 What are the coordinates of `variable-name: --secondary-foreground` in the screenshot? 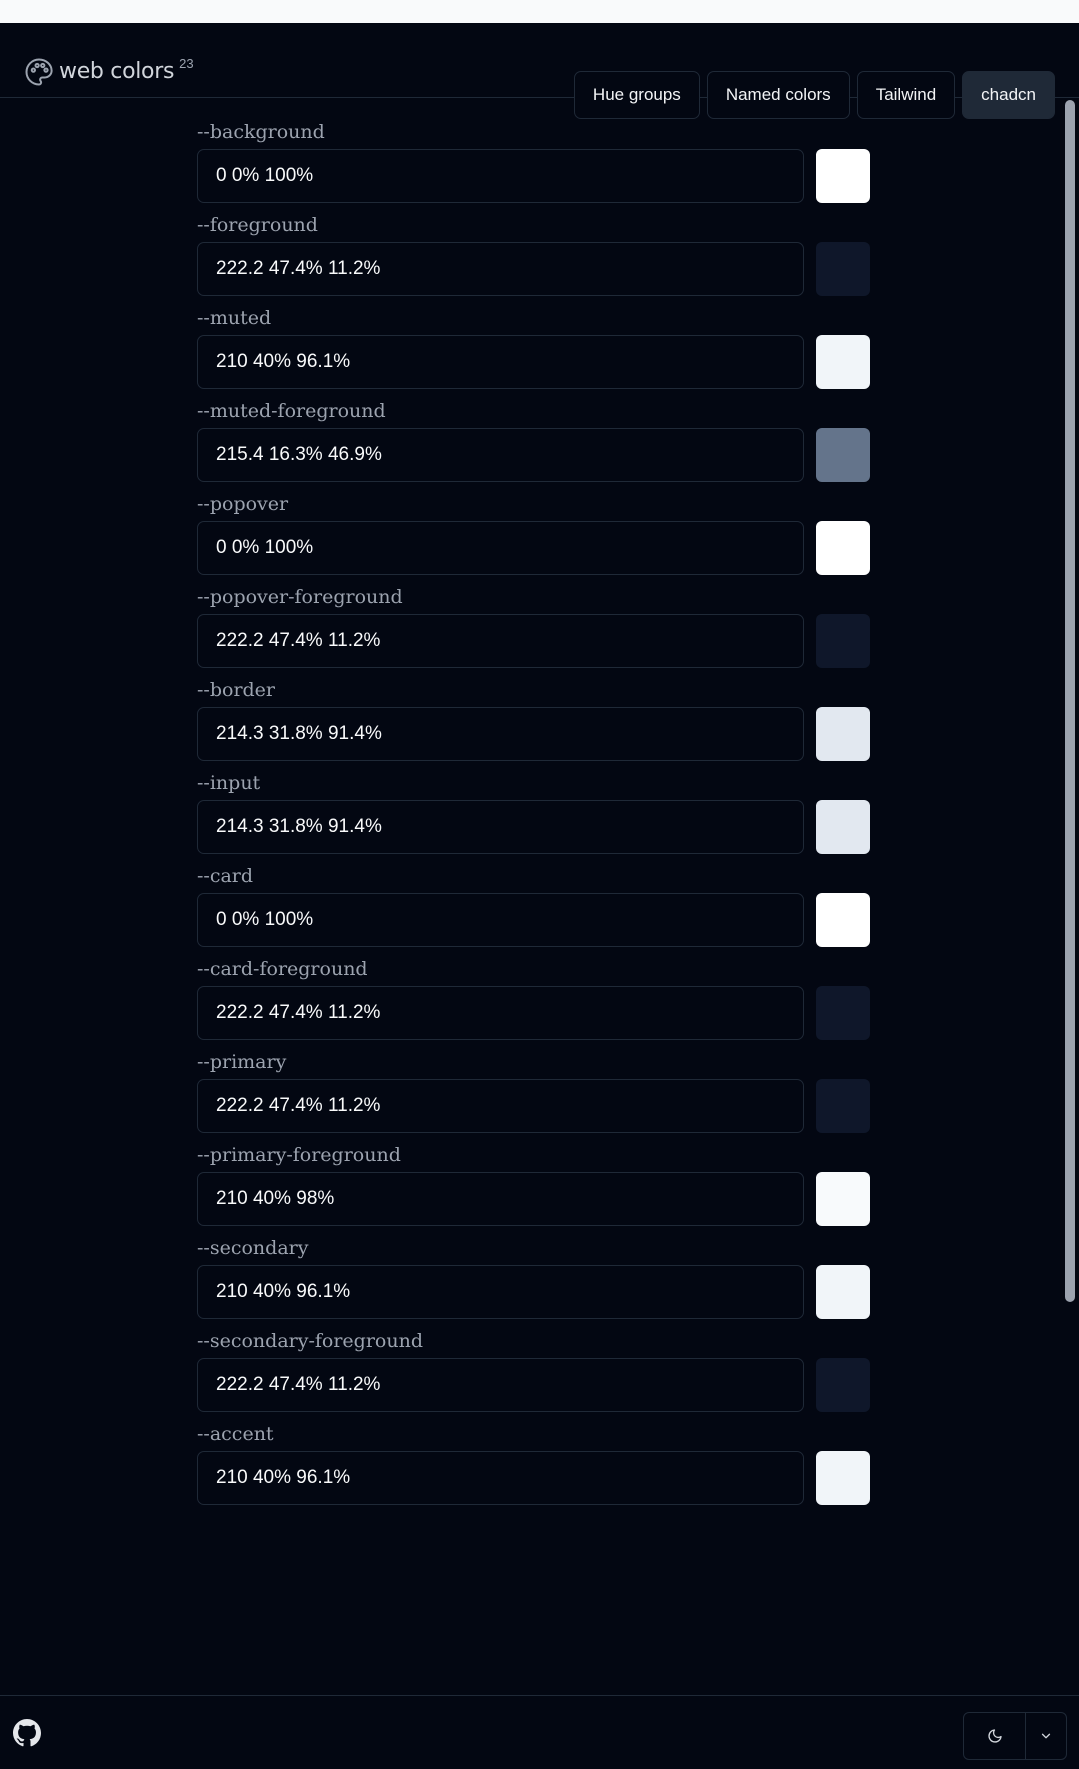 It's located at (310, 1341).